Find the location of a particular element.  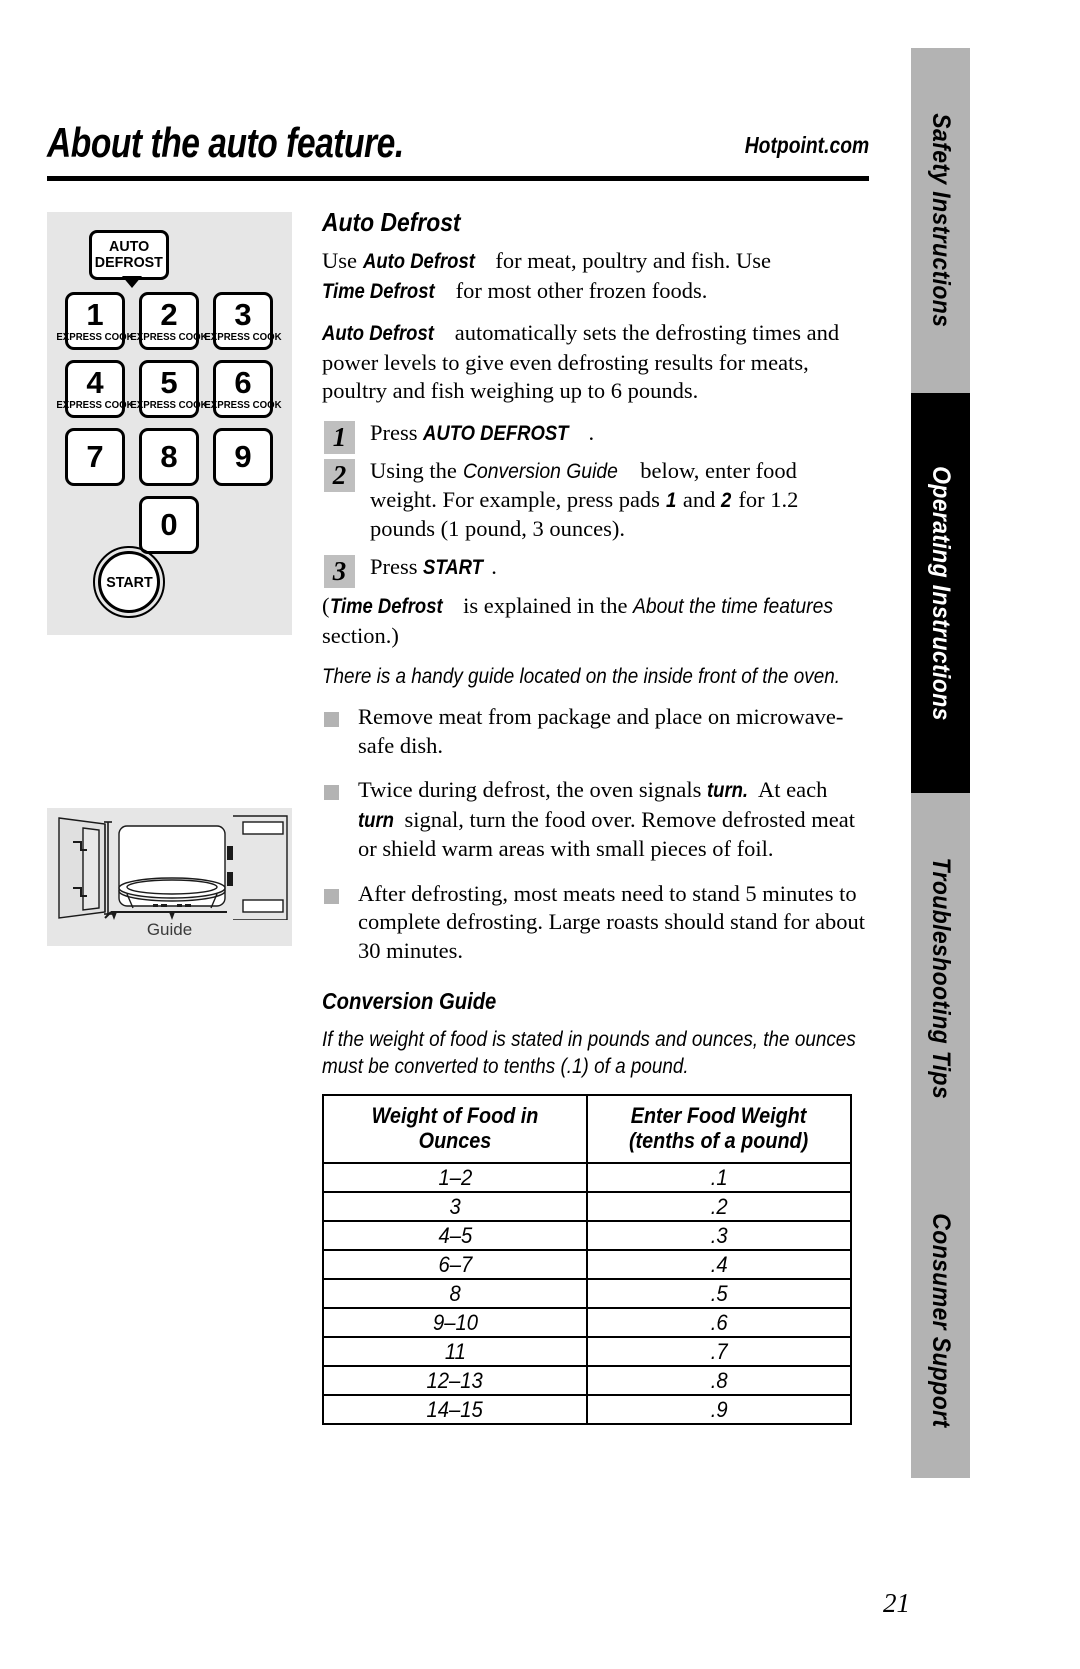

column-header-tenths: Enter Food Weight (tenths of a pound) is located at coordinates (719, 1129).